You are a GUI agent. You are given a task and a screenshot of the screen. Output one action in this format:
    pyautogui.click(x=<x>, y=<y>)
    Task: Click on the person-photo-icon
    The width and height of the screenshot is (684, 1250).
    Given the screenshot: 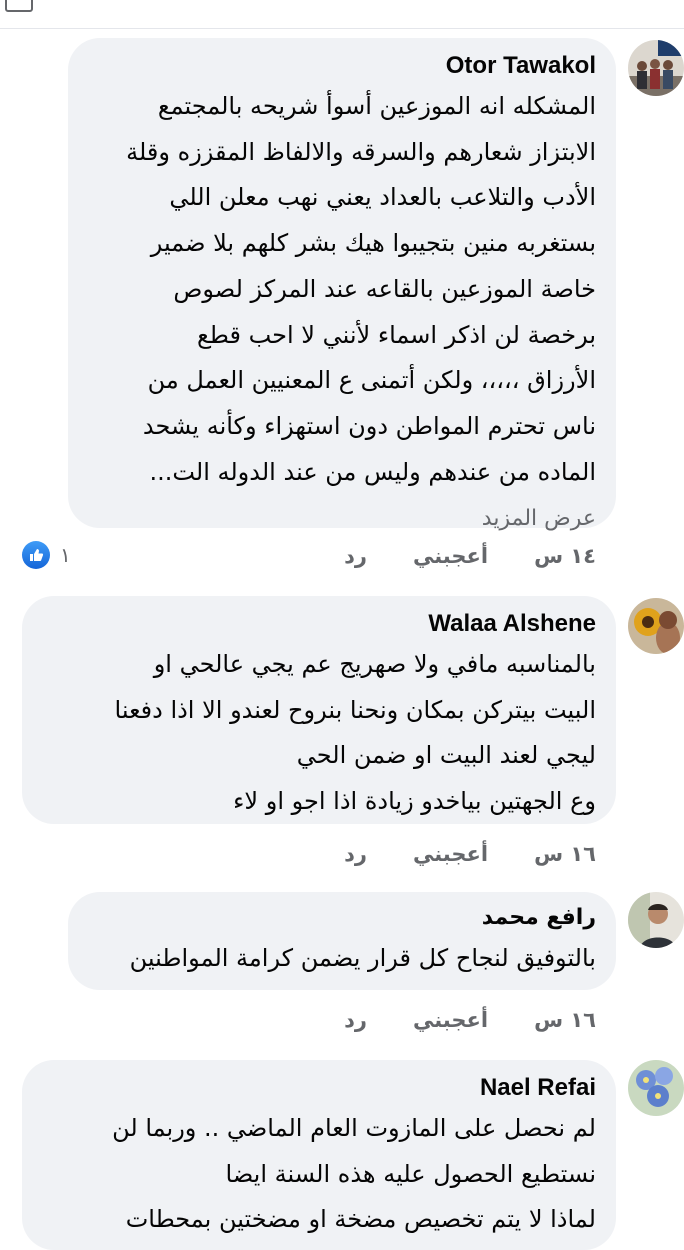 What is the action you would take?
    pyautogui.click(x=656, y=920)
    